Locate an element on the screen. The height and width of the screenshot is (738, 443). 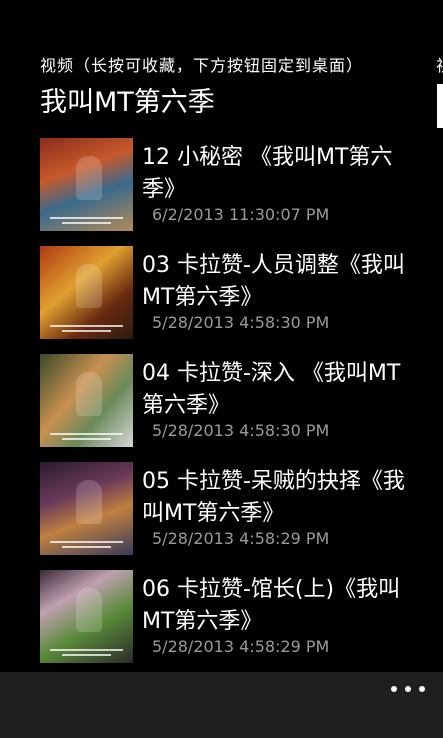
ellipsis-icon is located at coordinates (408, 689).